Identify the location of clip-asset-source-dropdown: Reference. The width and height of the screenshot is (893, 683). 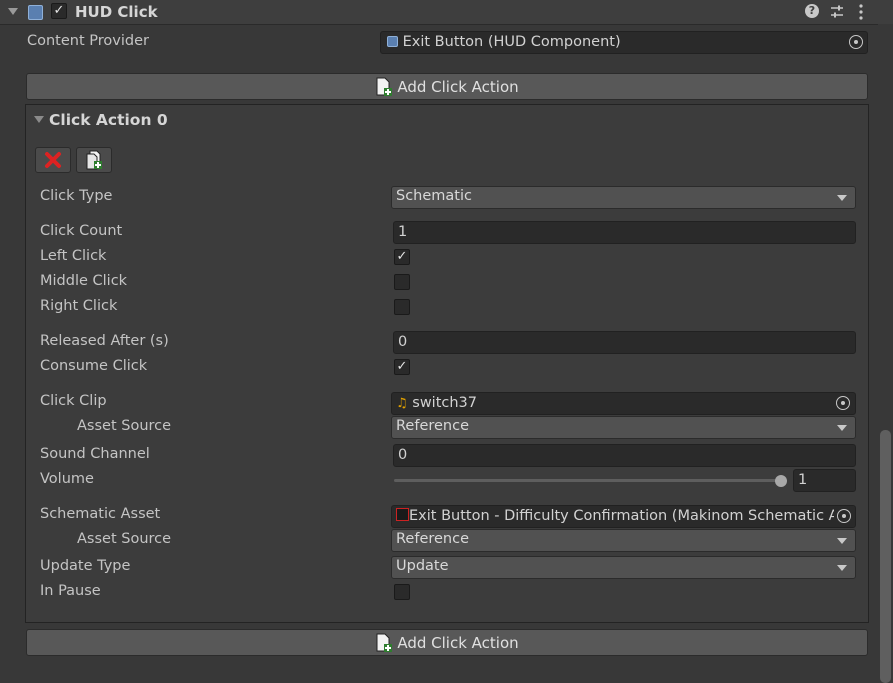
(623, 427).